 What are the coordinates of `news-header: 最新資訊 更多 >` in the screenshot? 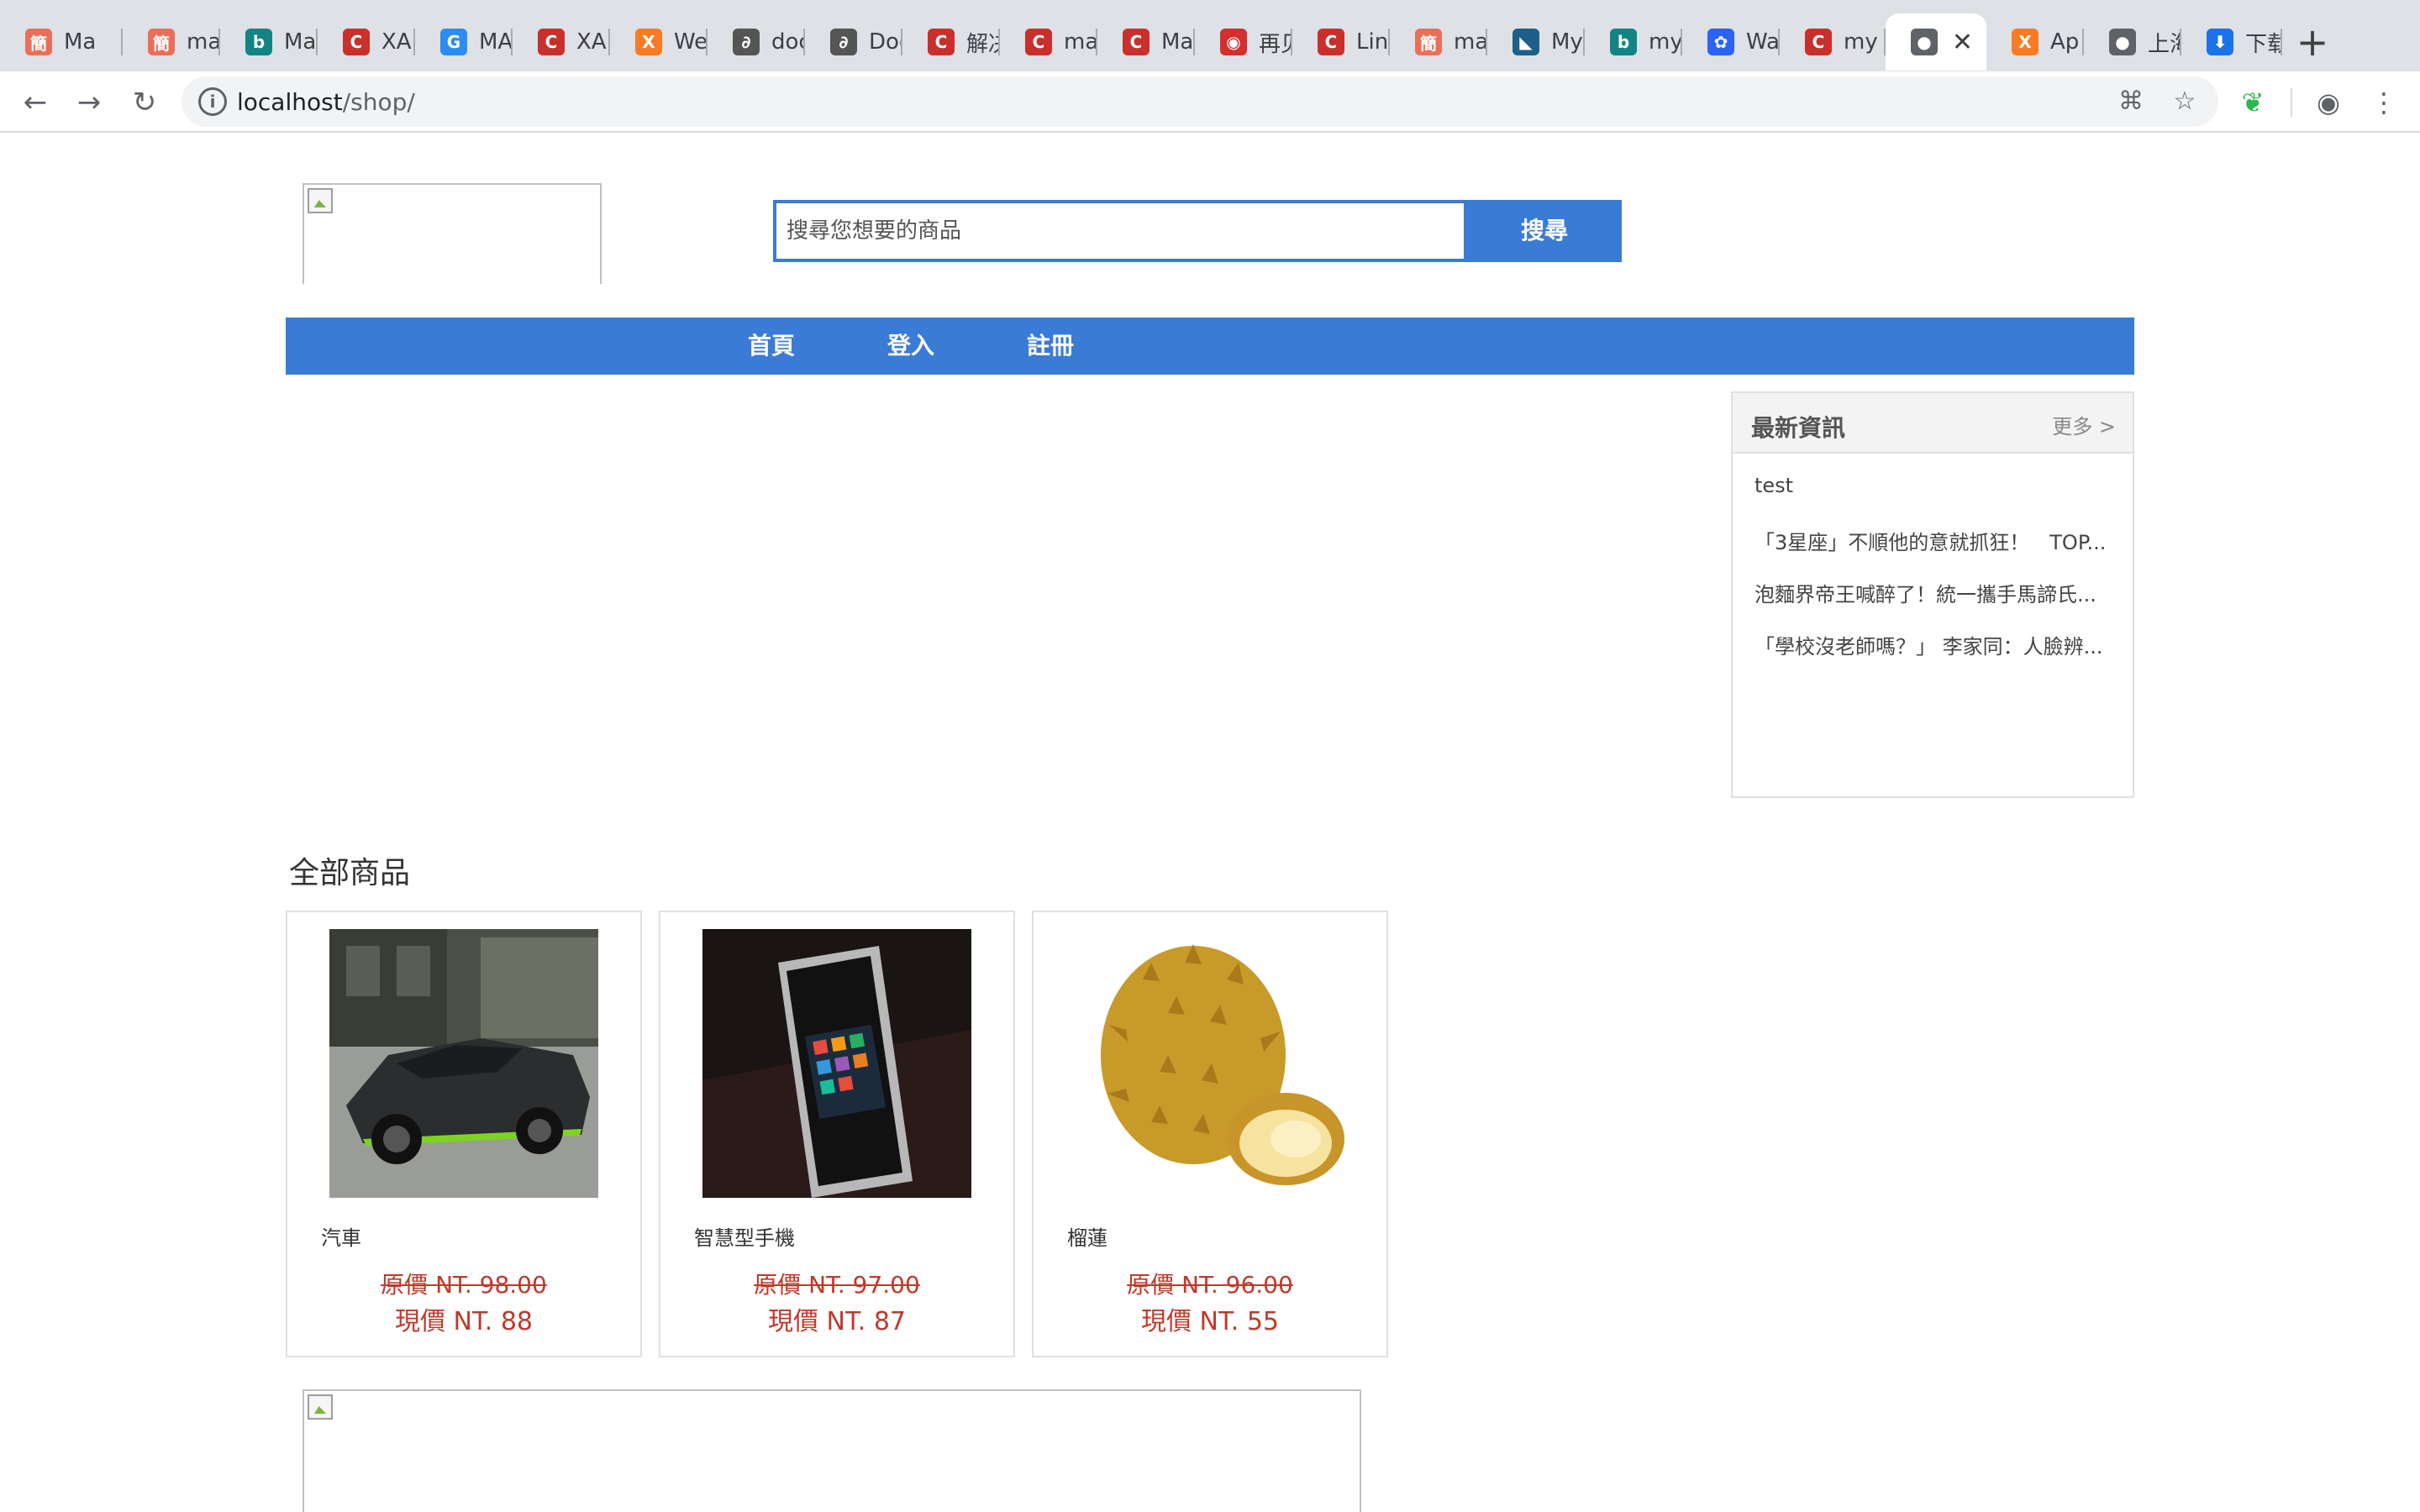 It's located at (1933, 423).